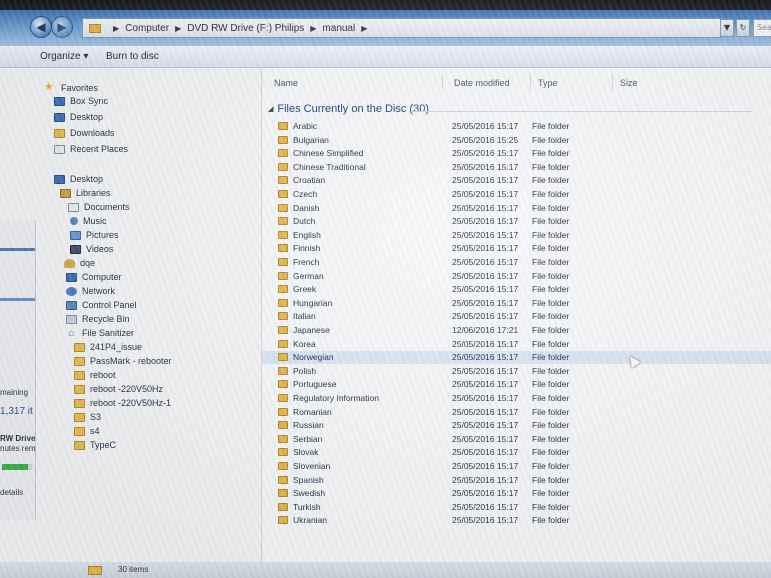  Describe the element at coordinates (516, 303) in the screenshot. I see `file-row: Hungarian 25/05/2016 15:17 File folder` at that location.